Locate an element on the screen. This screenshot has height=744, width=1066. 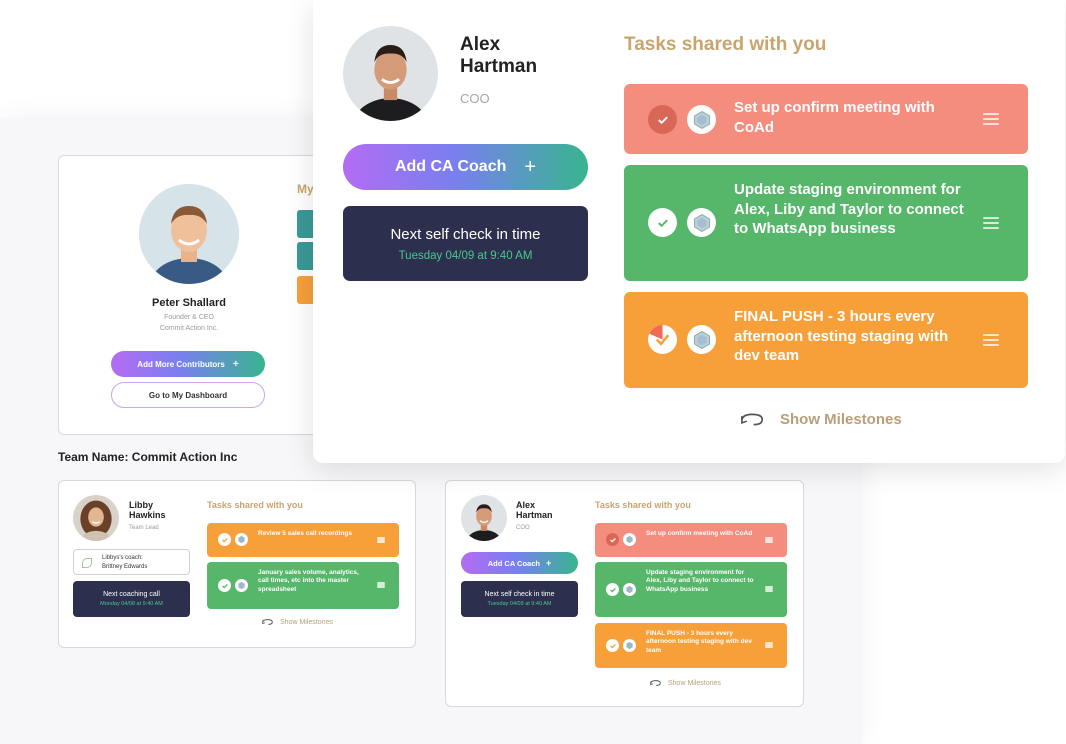
add-contributors-label: Add More Contributors is located at coordinates (181, 364).